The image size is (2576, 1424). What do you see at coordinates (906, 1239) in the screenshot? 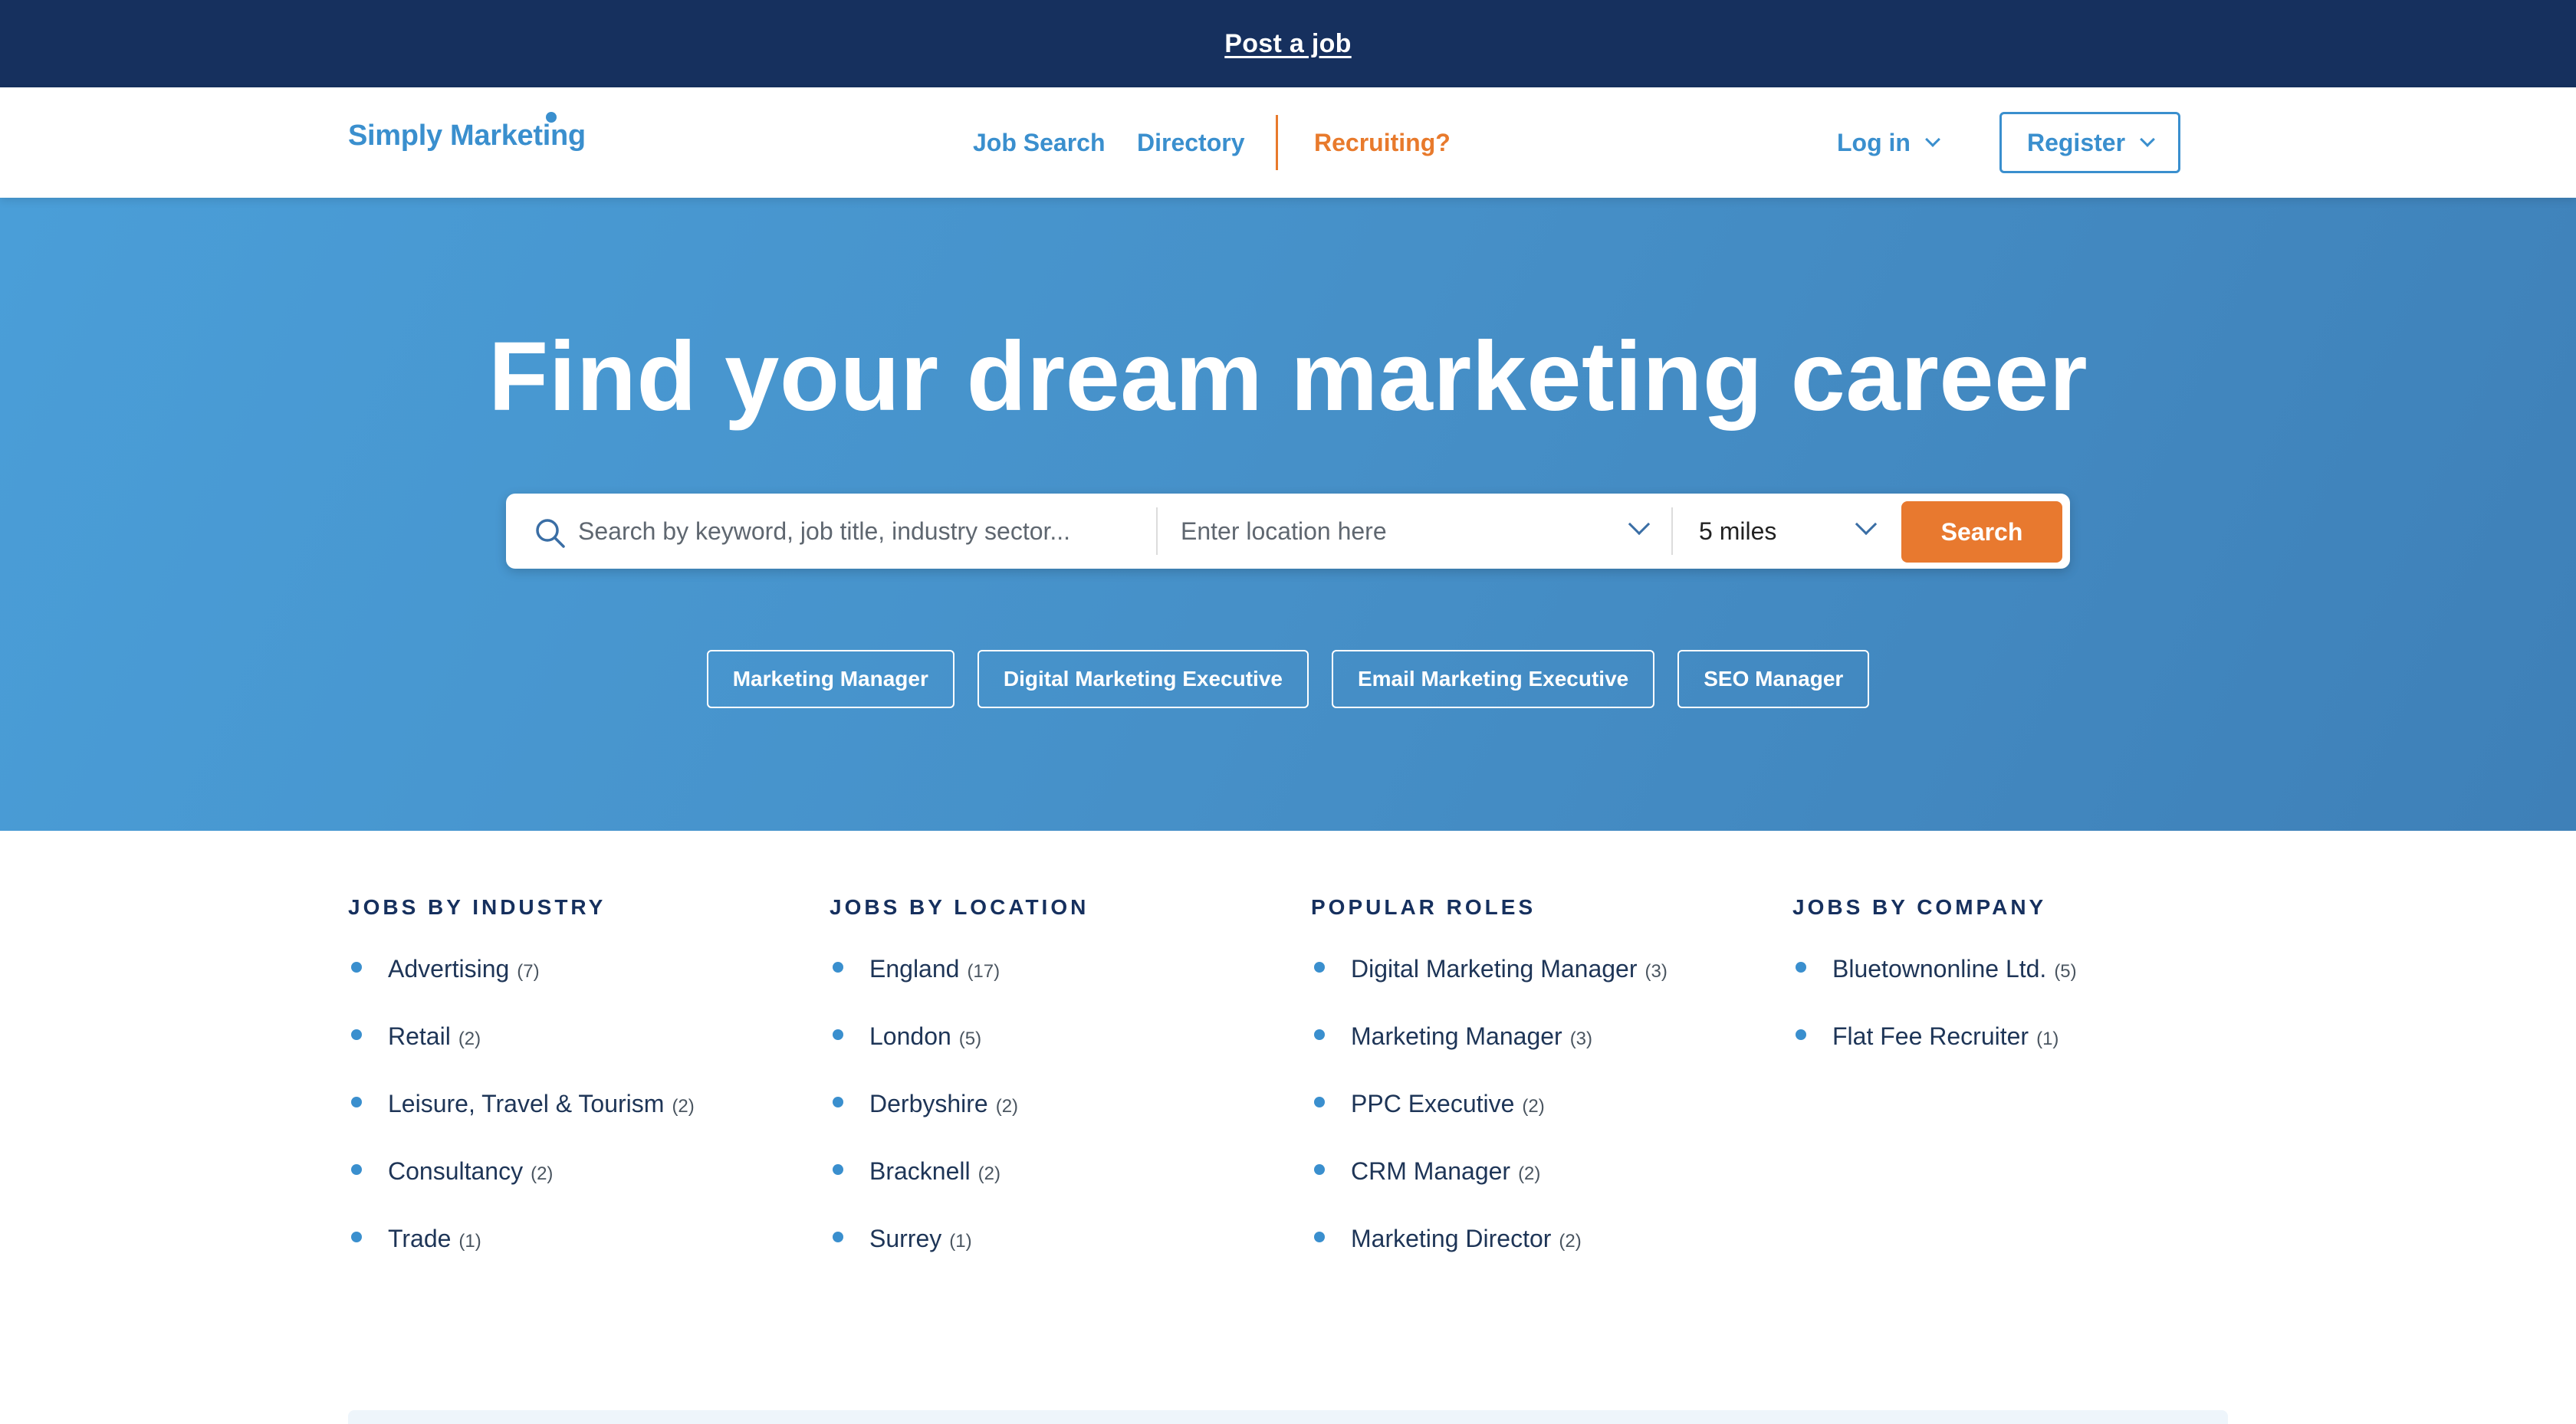
I see `item-label: Surrey` at bounding box center [906, 1239].